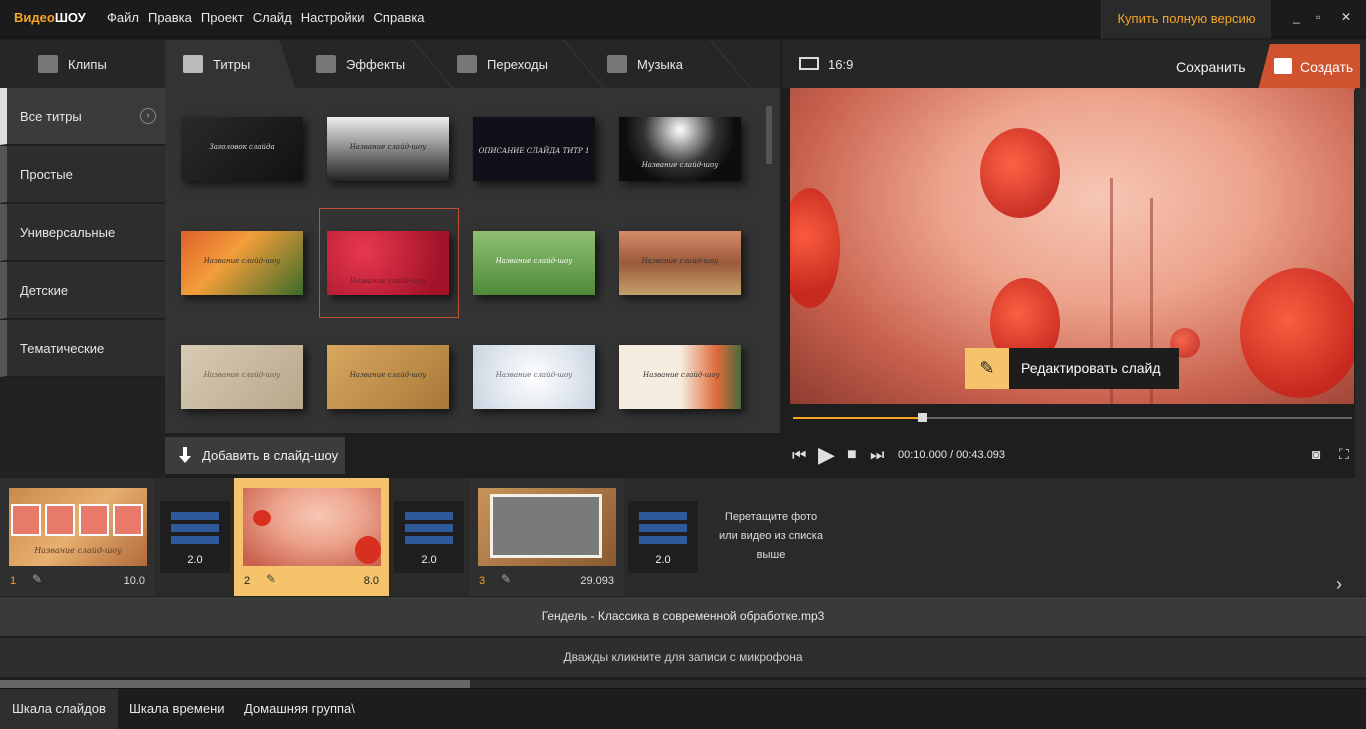 Image resolution: width=1366 pixels, height=729 pixels. What do you see at coordinates (952, 455) in the screenshot?
I see `time-readout: 00:10.000 / 00:43.093` at bounding box center [952, 455].